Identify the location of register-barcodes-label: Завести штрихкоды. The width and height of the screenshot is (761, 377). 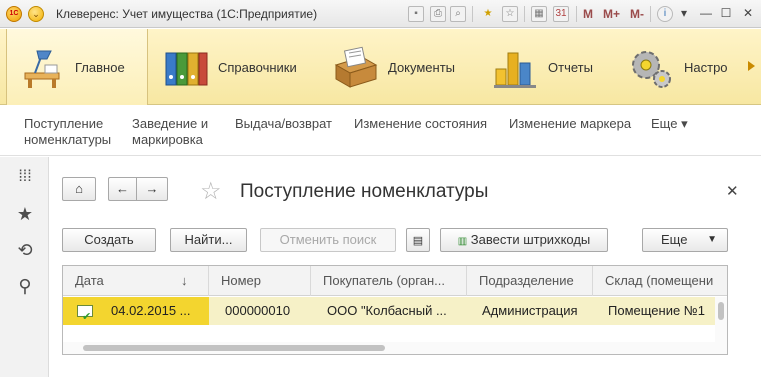
(530, 239).